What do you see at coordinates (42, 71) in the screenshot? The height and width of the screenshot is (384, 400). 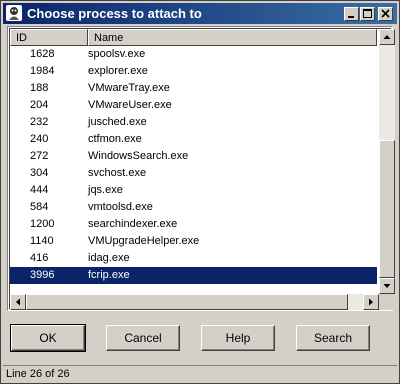 I see `process-id: 1984` at bounding box center [42, 71].